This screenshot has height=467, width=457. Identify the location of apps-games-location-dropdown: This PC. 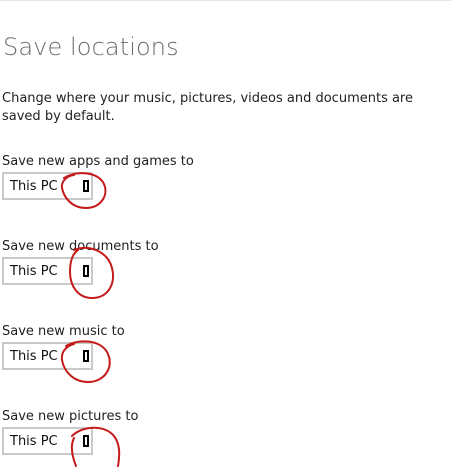
(47, 186).